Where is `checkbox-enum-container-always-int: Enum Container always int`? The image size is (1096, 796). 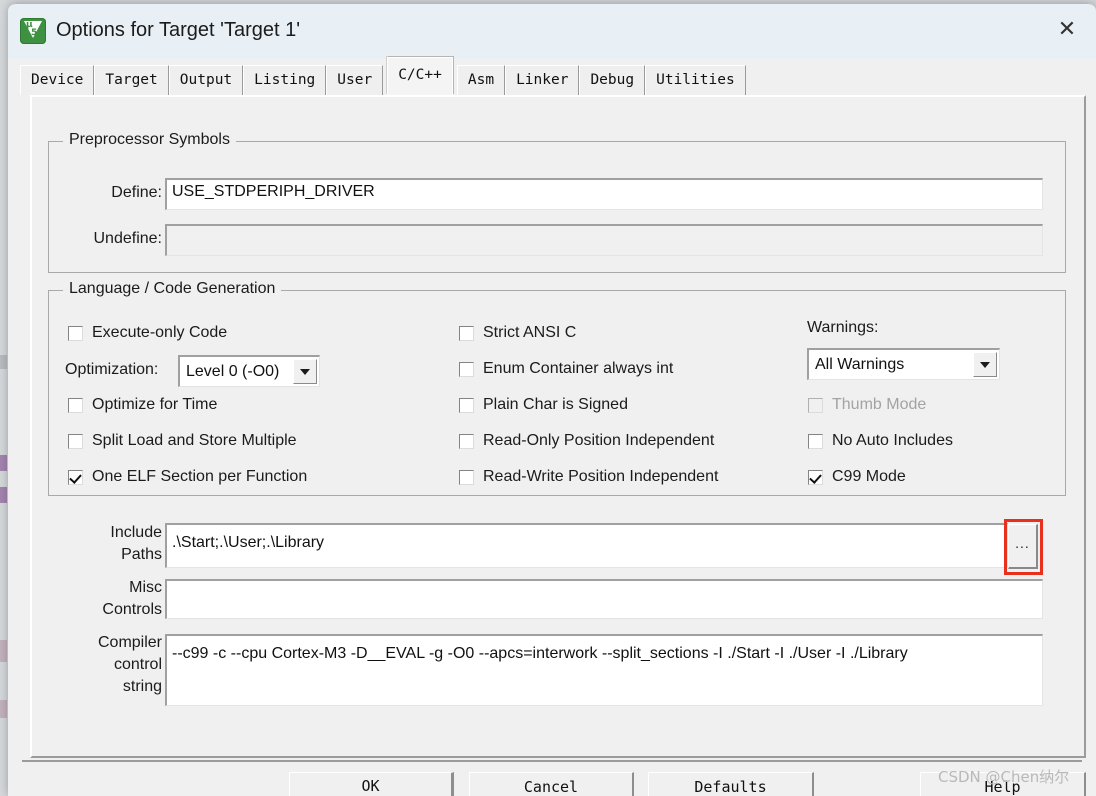
checkbox-enum-container-always-int: Enum Container always int is located at coordinates (566, 369).